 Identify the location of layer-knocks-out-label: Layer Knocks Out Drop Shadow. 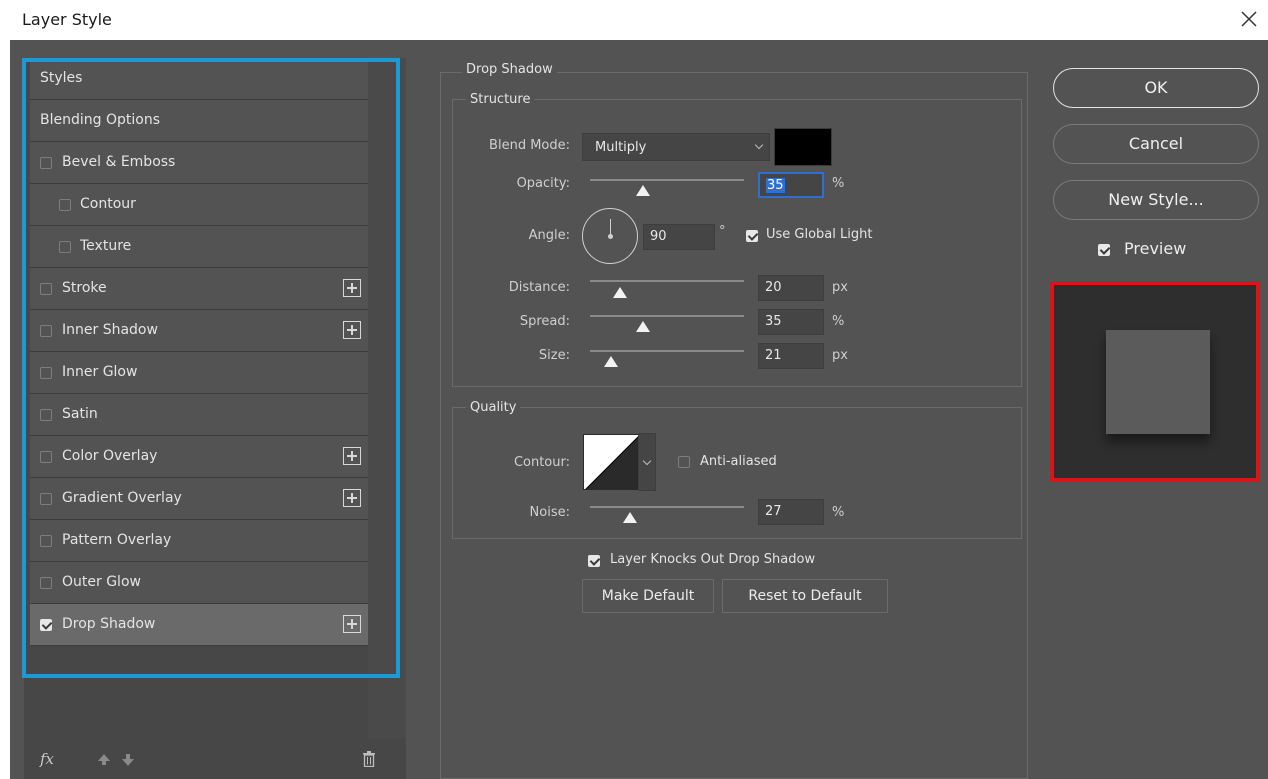
(713, 559).